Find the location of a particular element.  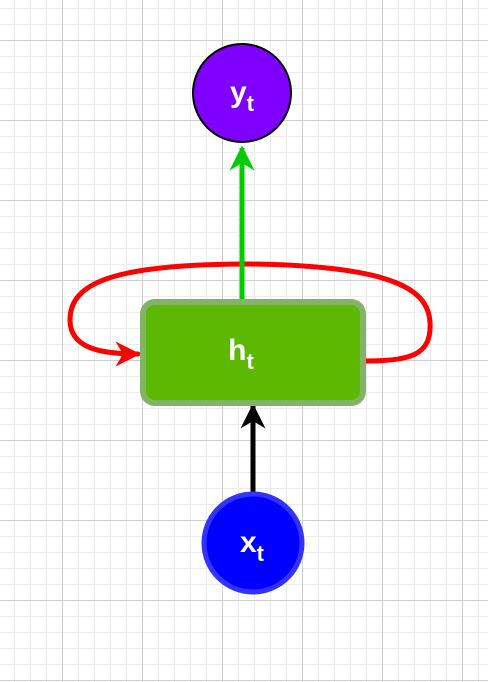

hidden-node: ht is located at coordinates (253, 352).